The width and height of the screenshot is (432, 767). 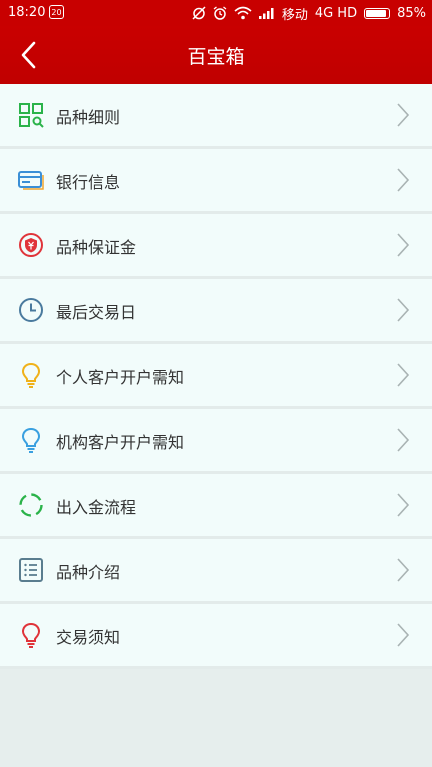 What do you see at coordinates (199, 13) in the screenshot?
I see `alarm-off-icon` at bounding box center [199, 13].